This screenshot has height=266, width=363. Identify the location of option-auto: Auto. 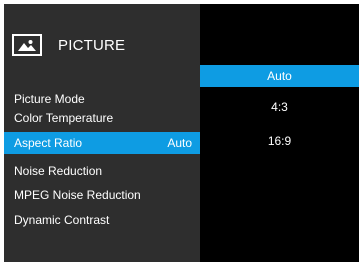
(279, 76).